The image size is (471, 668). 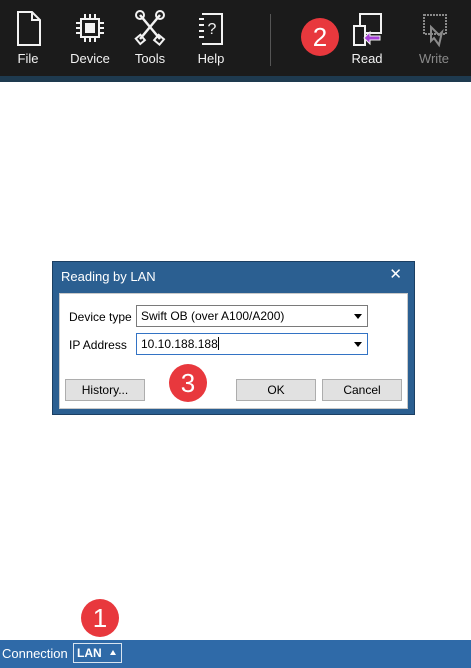 What do you see at coordinates (435, 31) in the screenshot?
I see `write-icon` at bounding box center [435, 31].